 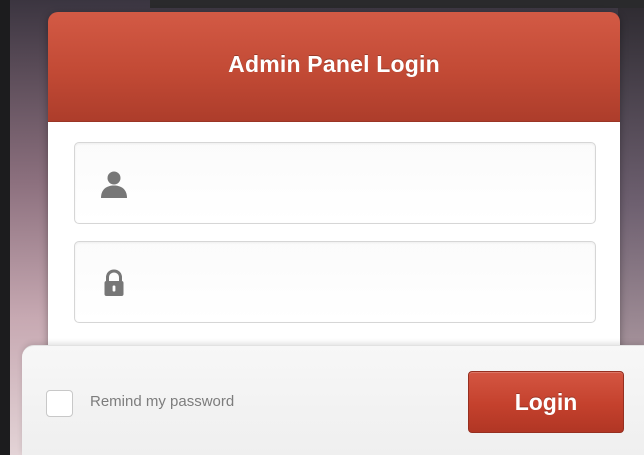 What do you see at coordinates (114, 184) in the screenshot?
I see `user-icon` at bounding box center [114, 184].